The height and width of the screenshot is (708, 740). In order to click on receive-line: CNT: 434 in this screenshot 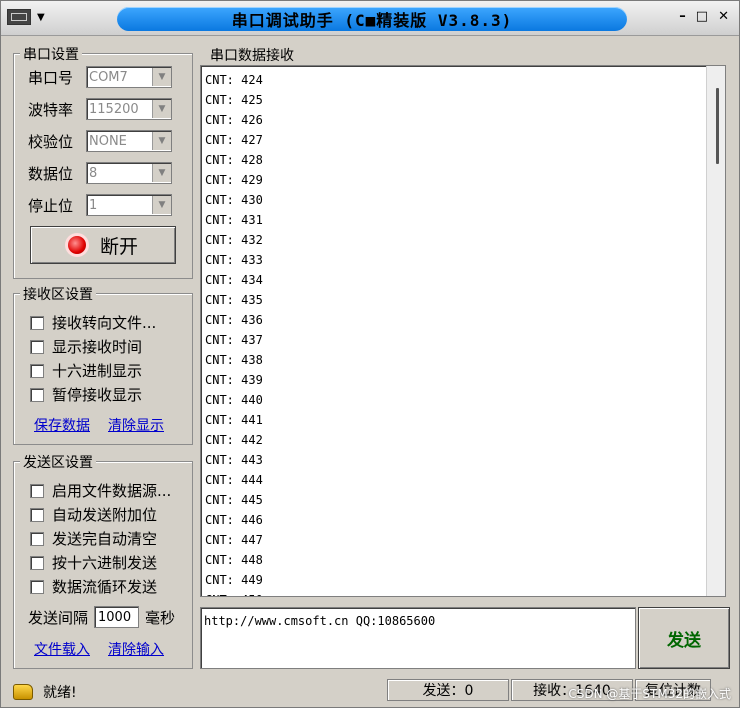, I will do `click(234, 280)`.